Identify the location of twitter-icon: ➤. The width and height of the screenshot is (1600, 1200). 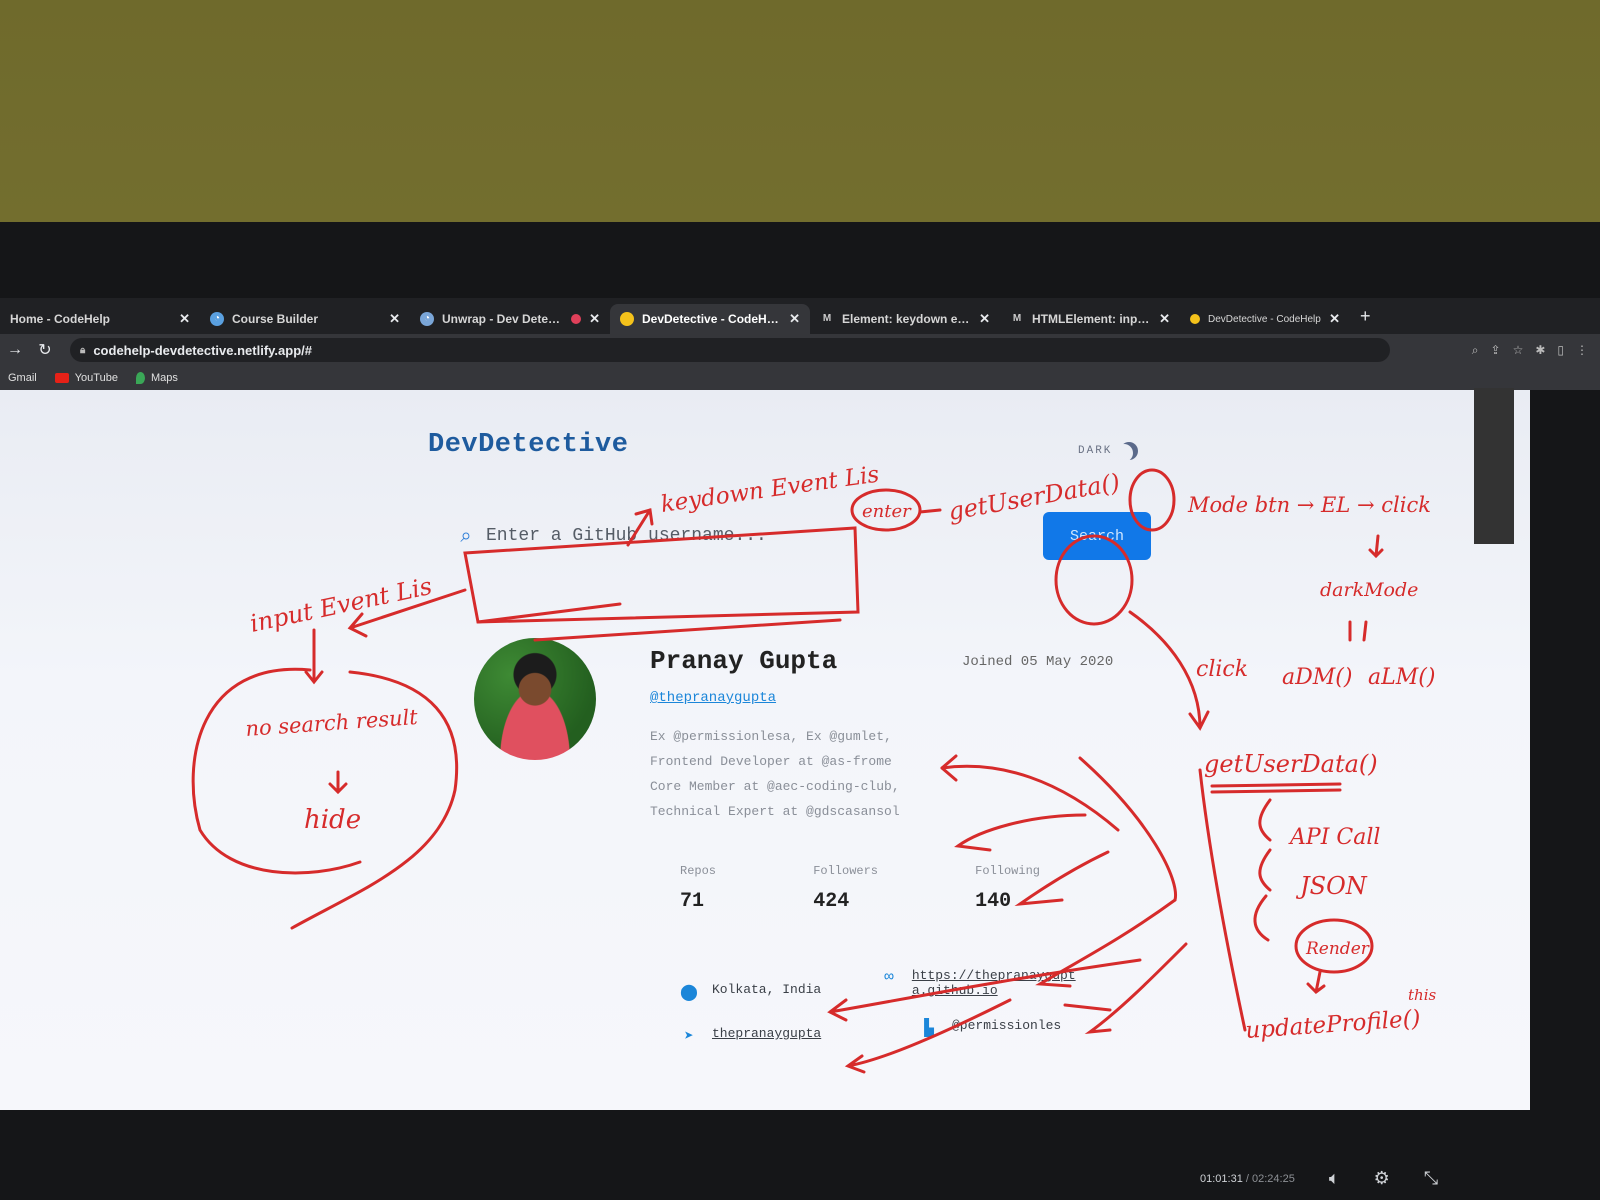
(689, 1037).